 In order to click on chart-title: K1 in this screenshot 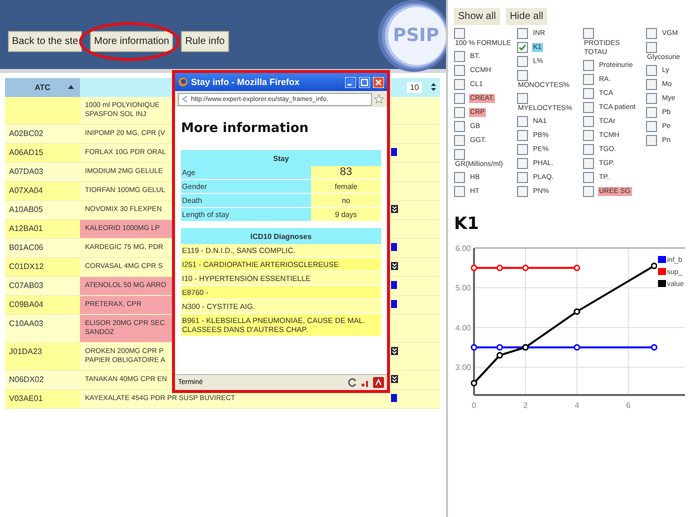, I will do `click(467, 224)`.